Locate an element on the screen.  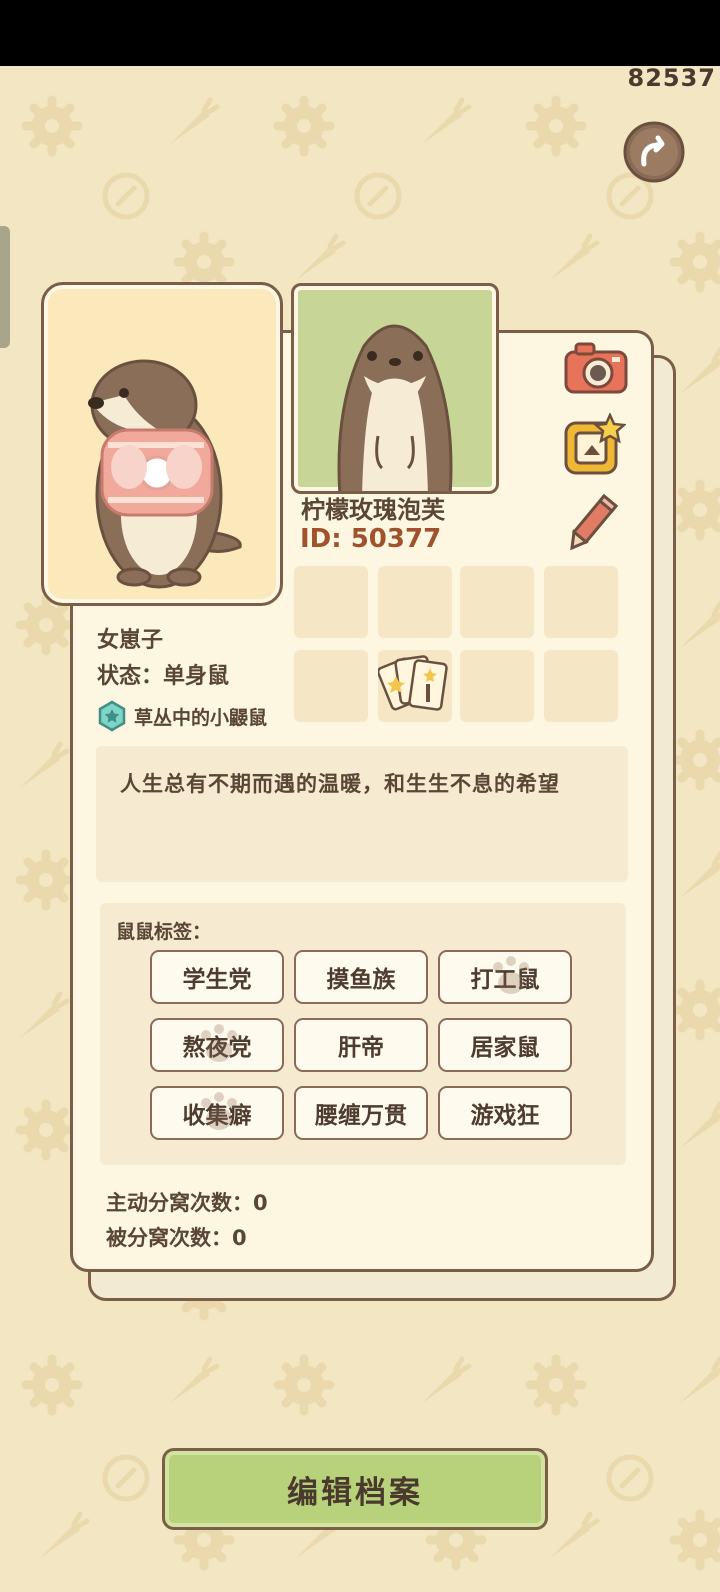
nickname: 柠檬玫瑰泡芙 is located at coordinates (373, 510).